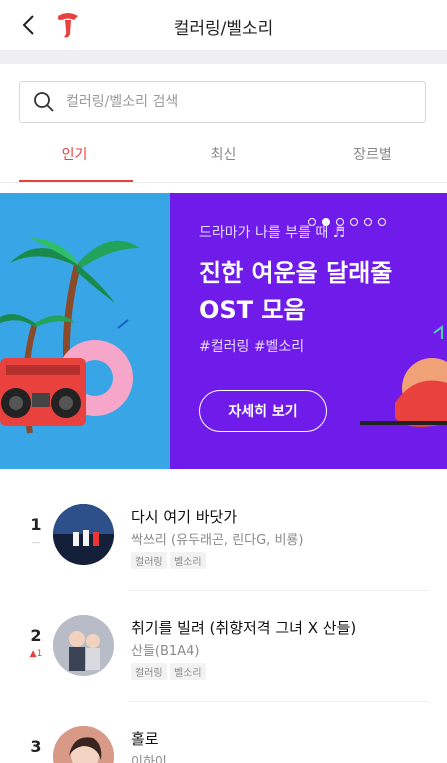  What do you see at coordinates (36, 524) in the screenshot?
I see `rank-number: 1` at bounding box center [36, 524].